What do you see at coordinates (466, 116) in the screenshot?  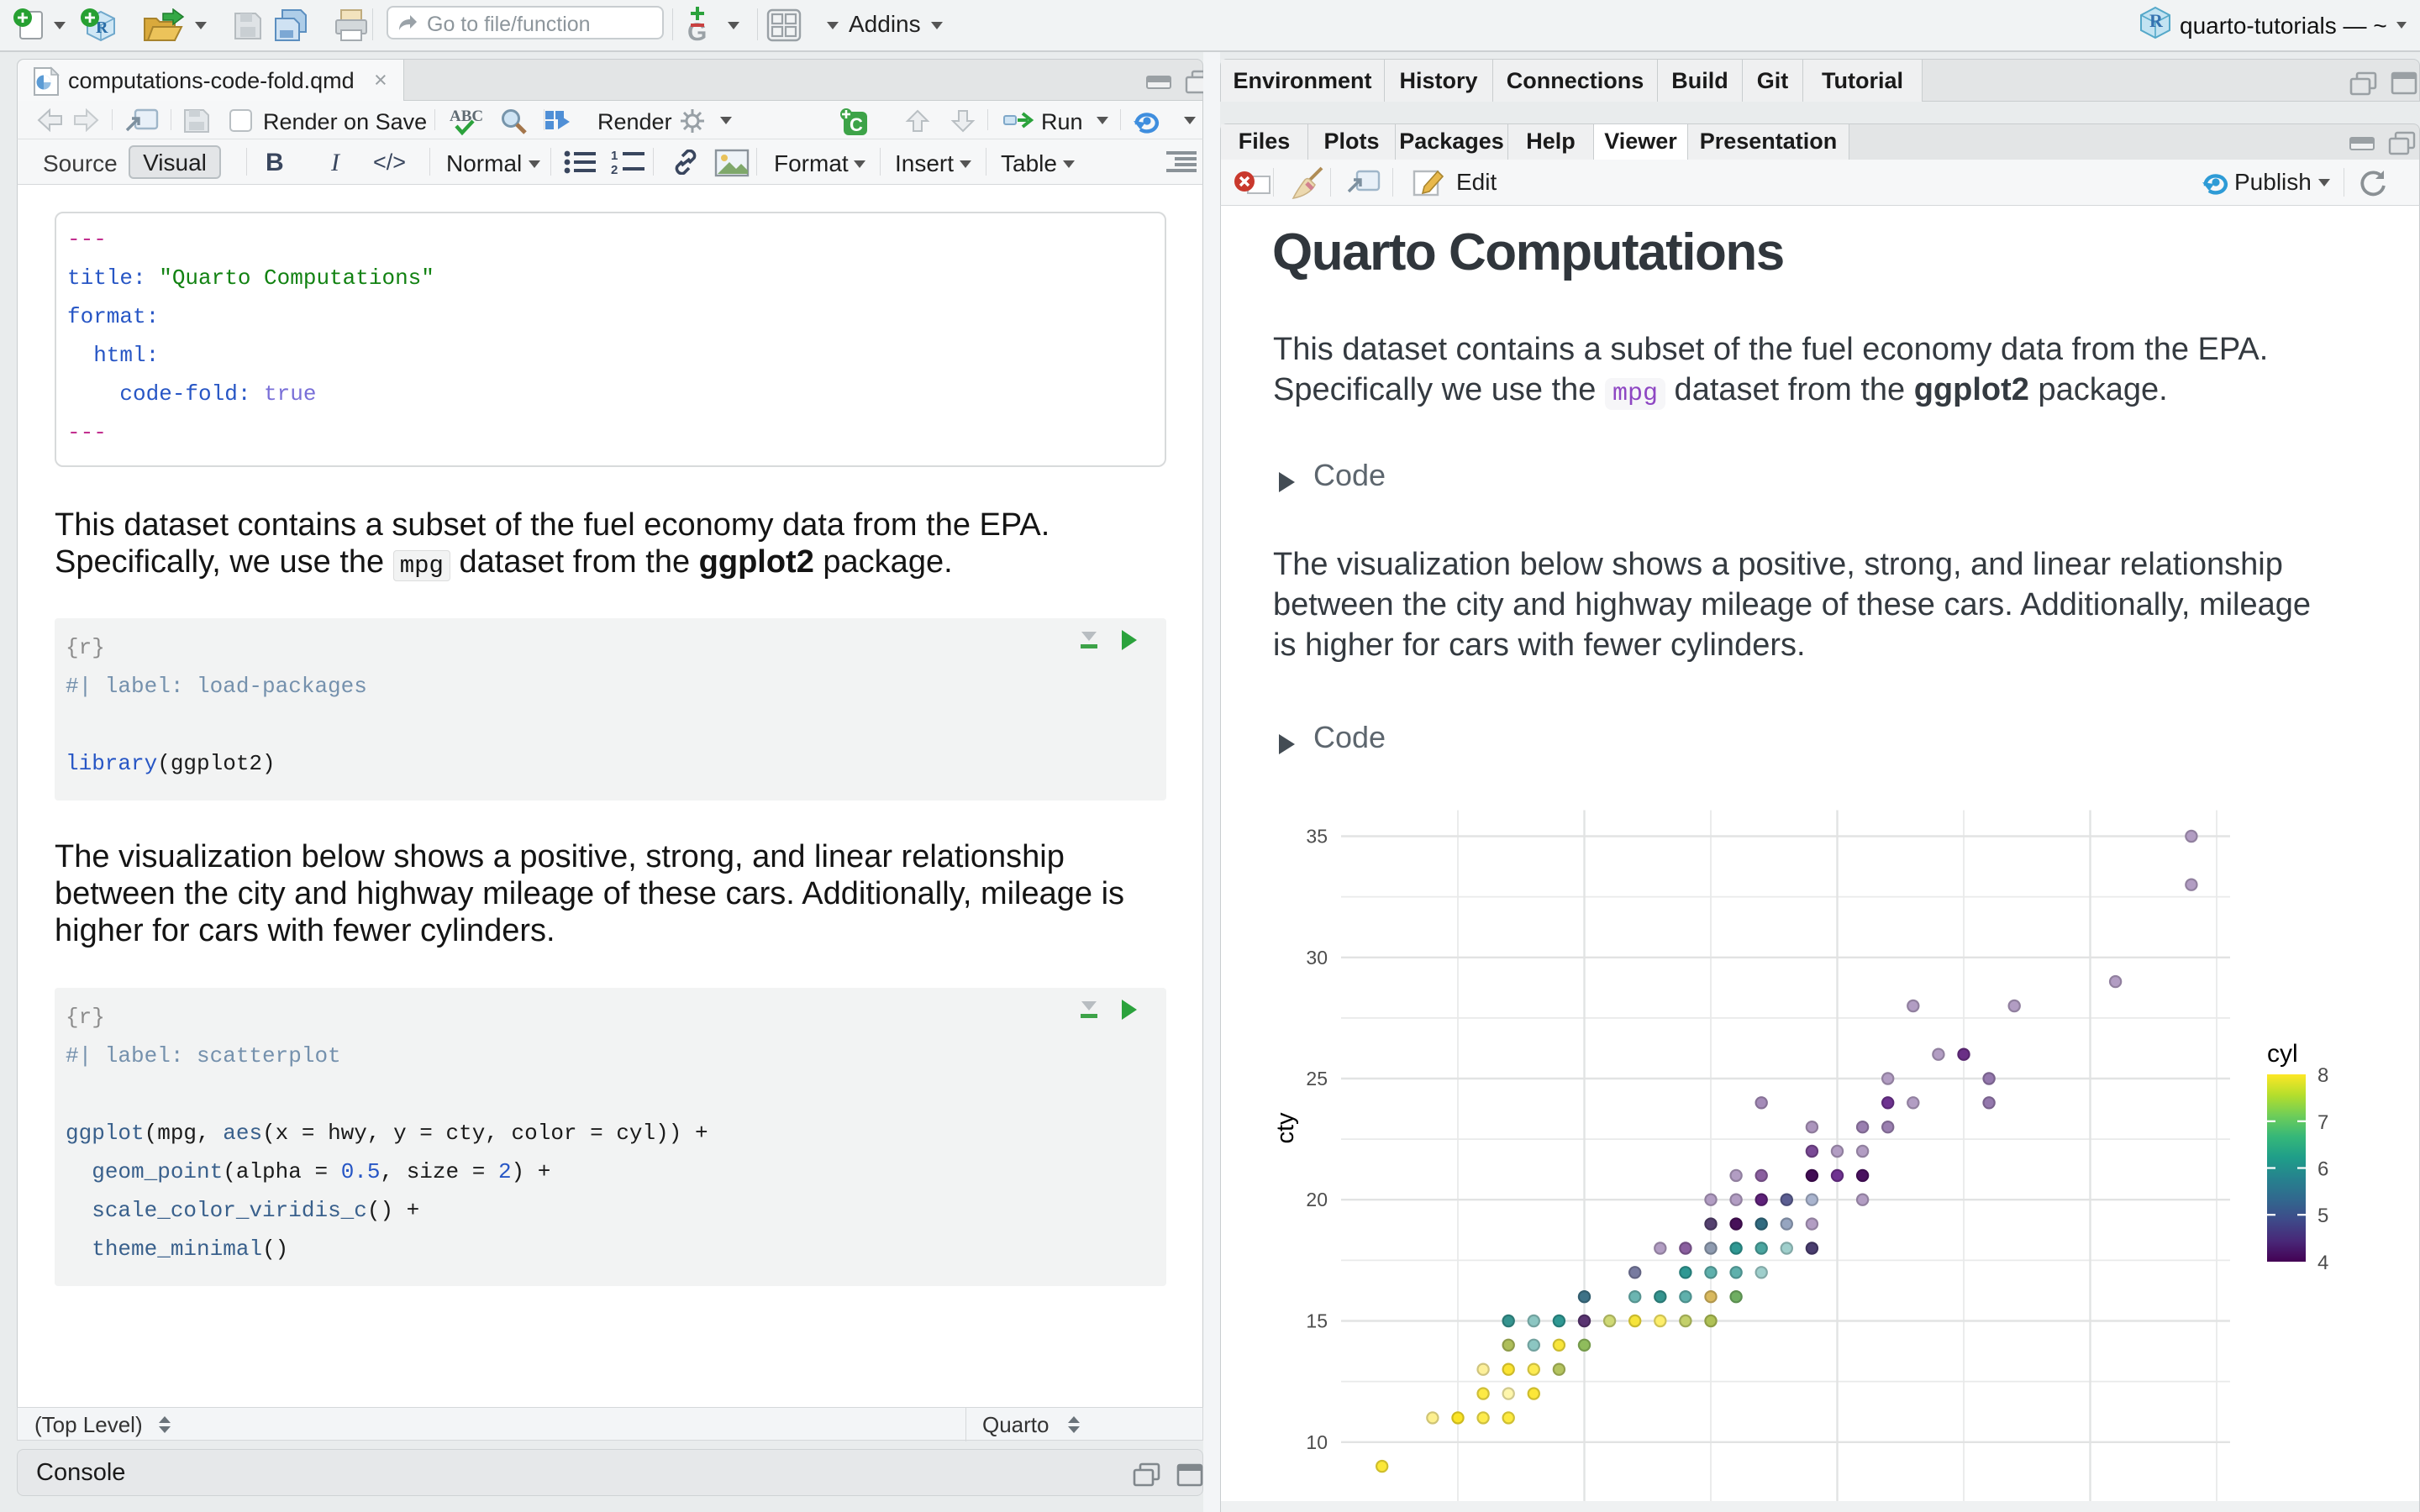 I see `svg-text: ABC` at bounding box center [466, 116].